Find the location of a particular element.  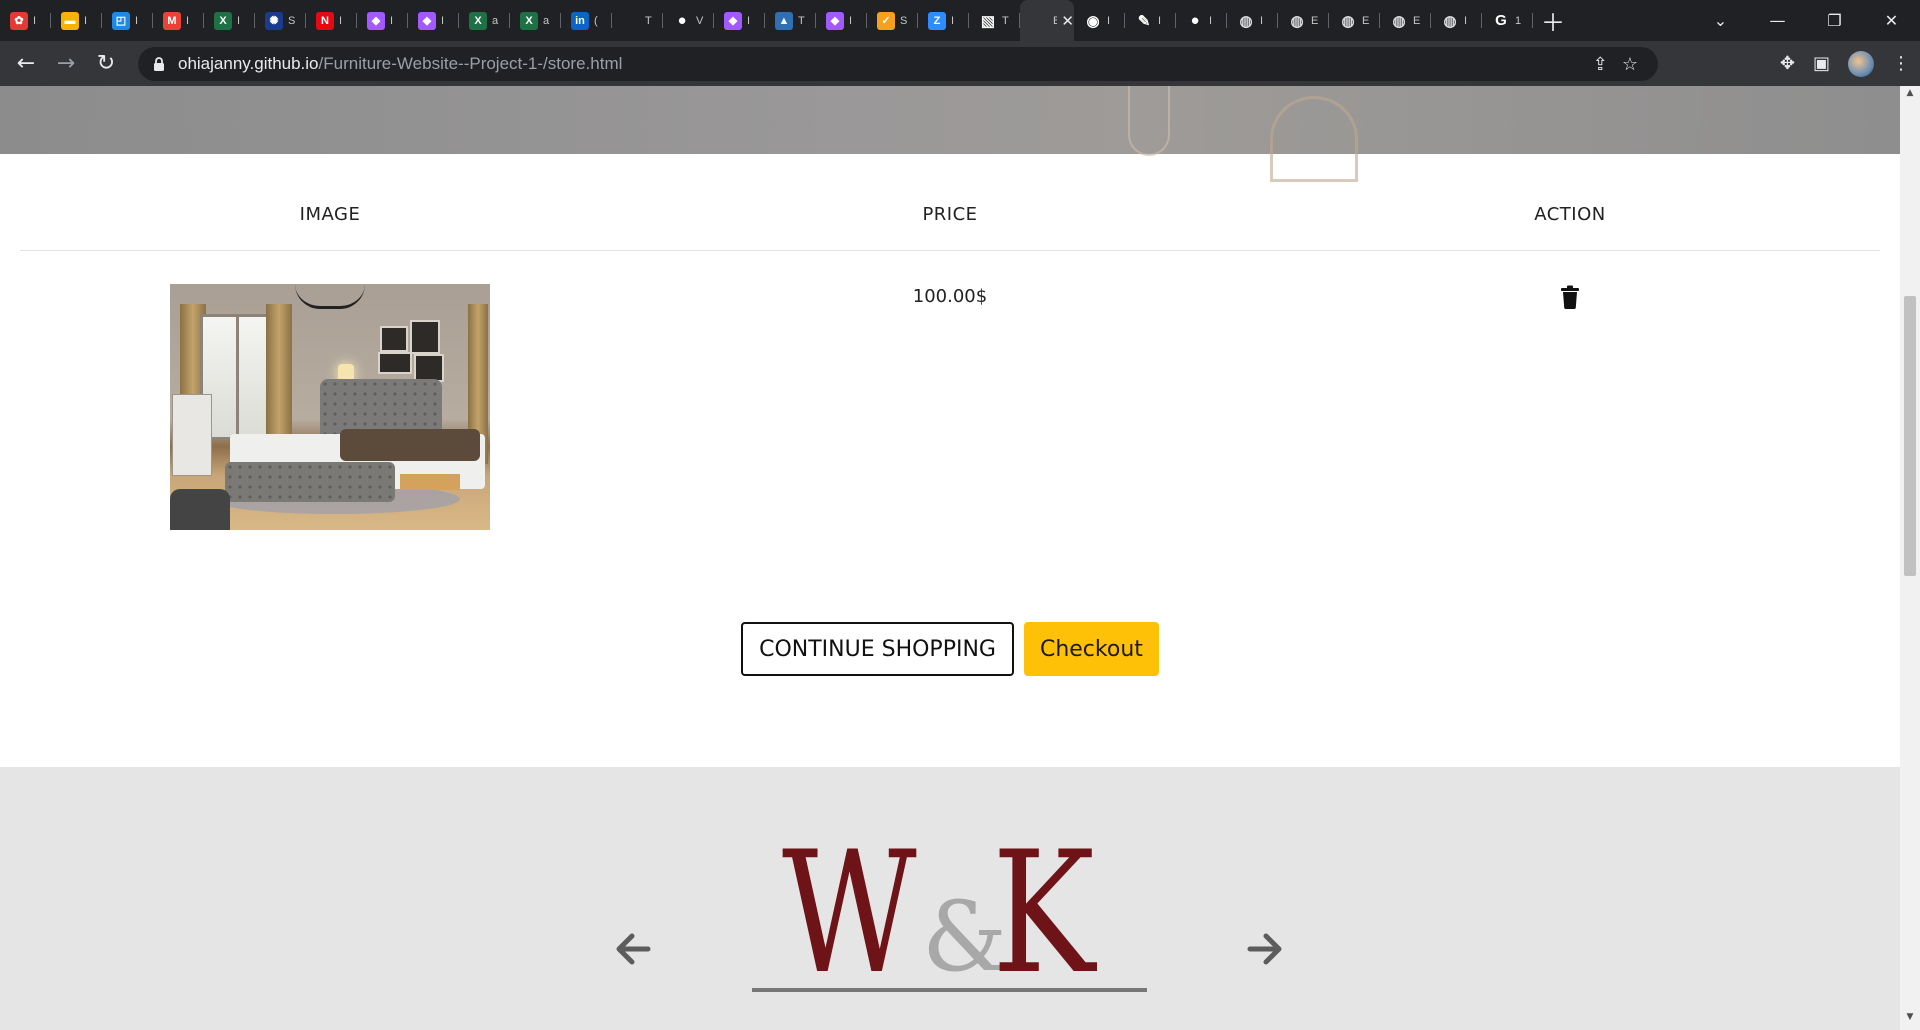

tab-title: V is located at coordinates (700, 20).